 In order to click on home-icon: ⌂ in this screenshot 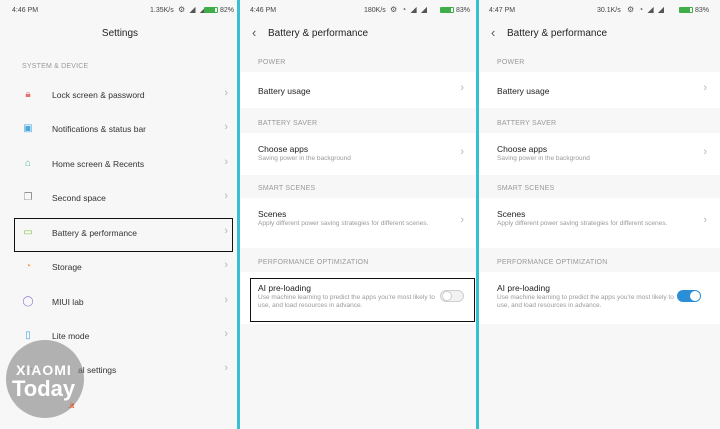, I will do `click(28, 163)`.